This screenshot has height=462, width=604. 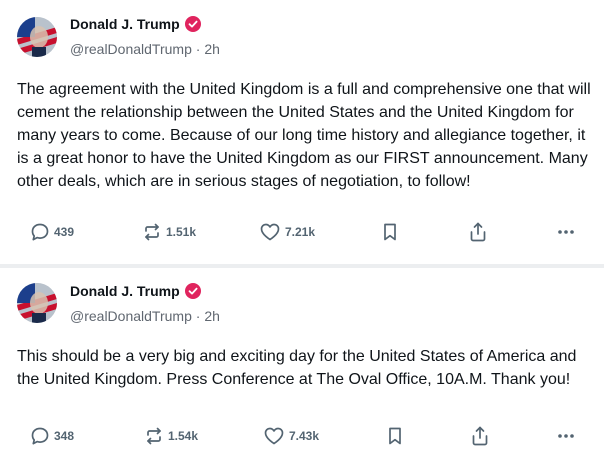 I want to click on repost-count: 1.54k, so click(x=183, y=436).